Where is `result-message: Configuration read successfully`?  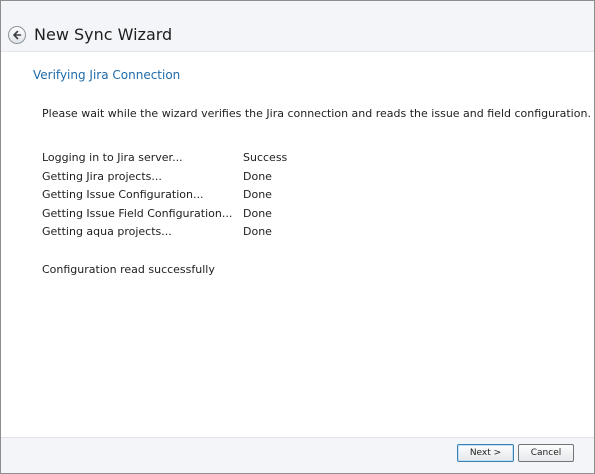 result-message: Configuration read successfully is located at coordinates (128, 269).